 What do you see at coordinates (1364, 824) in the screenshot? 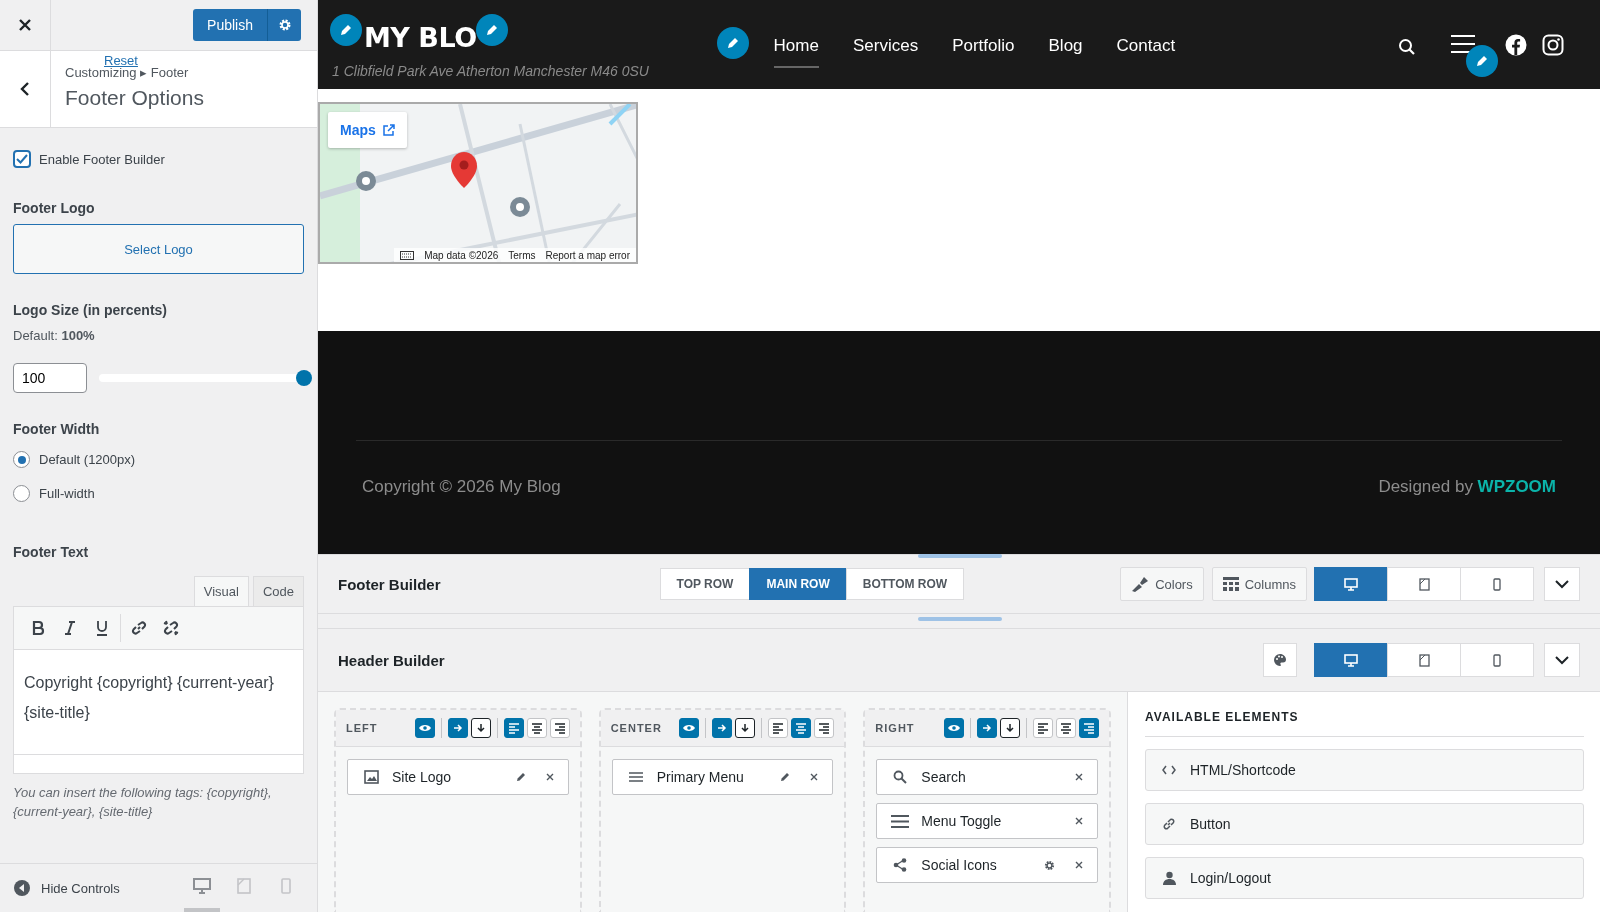
I see `available-element: Button` at bounding box center [1364, 824].